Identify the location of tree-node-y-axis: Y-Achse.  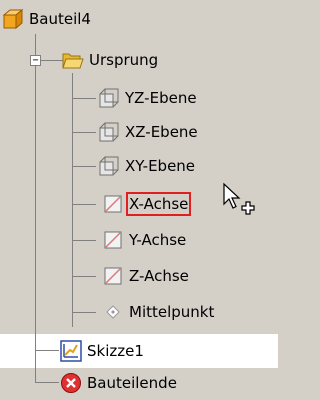
(145, 240).